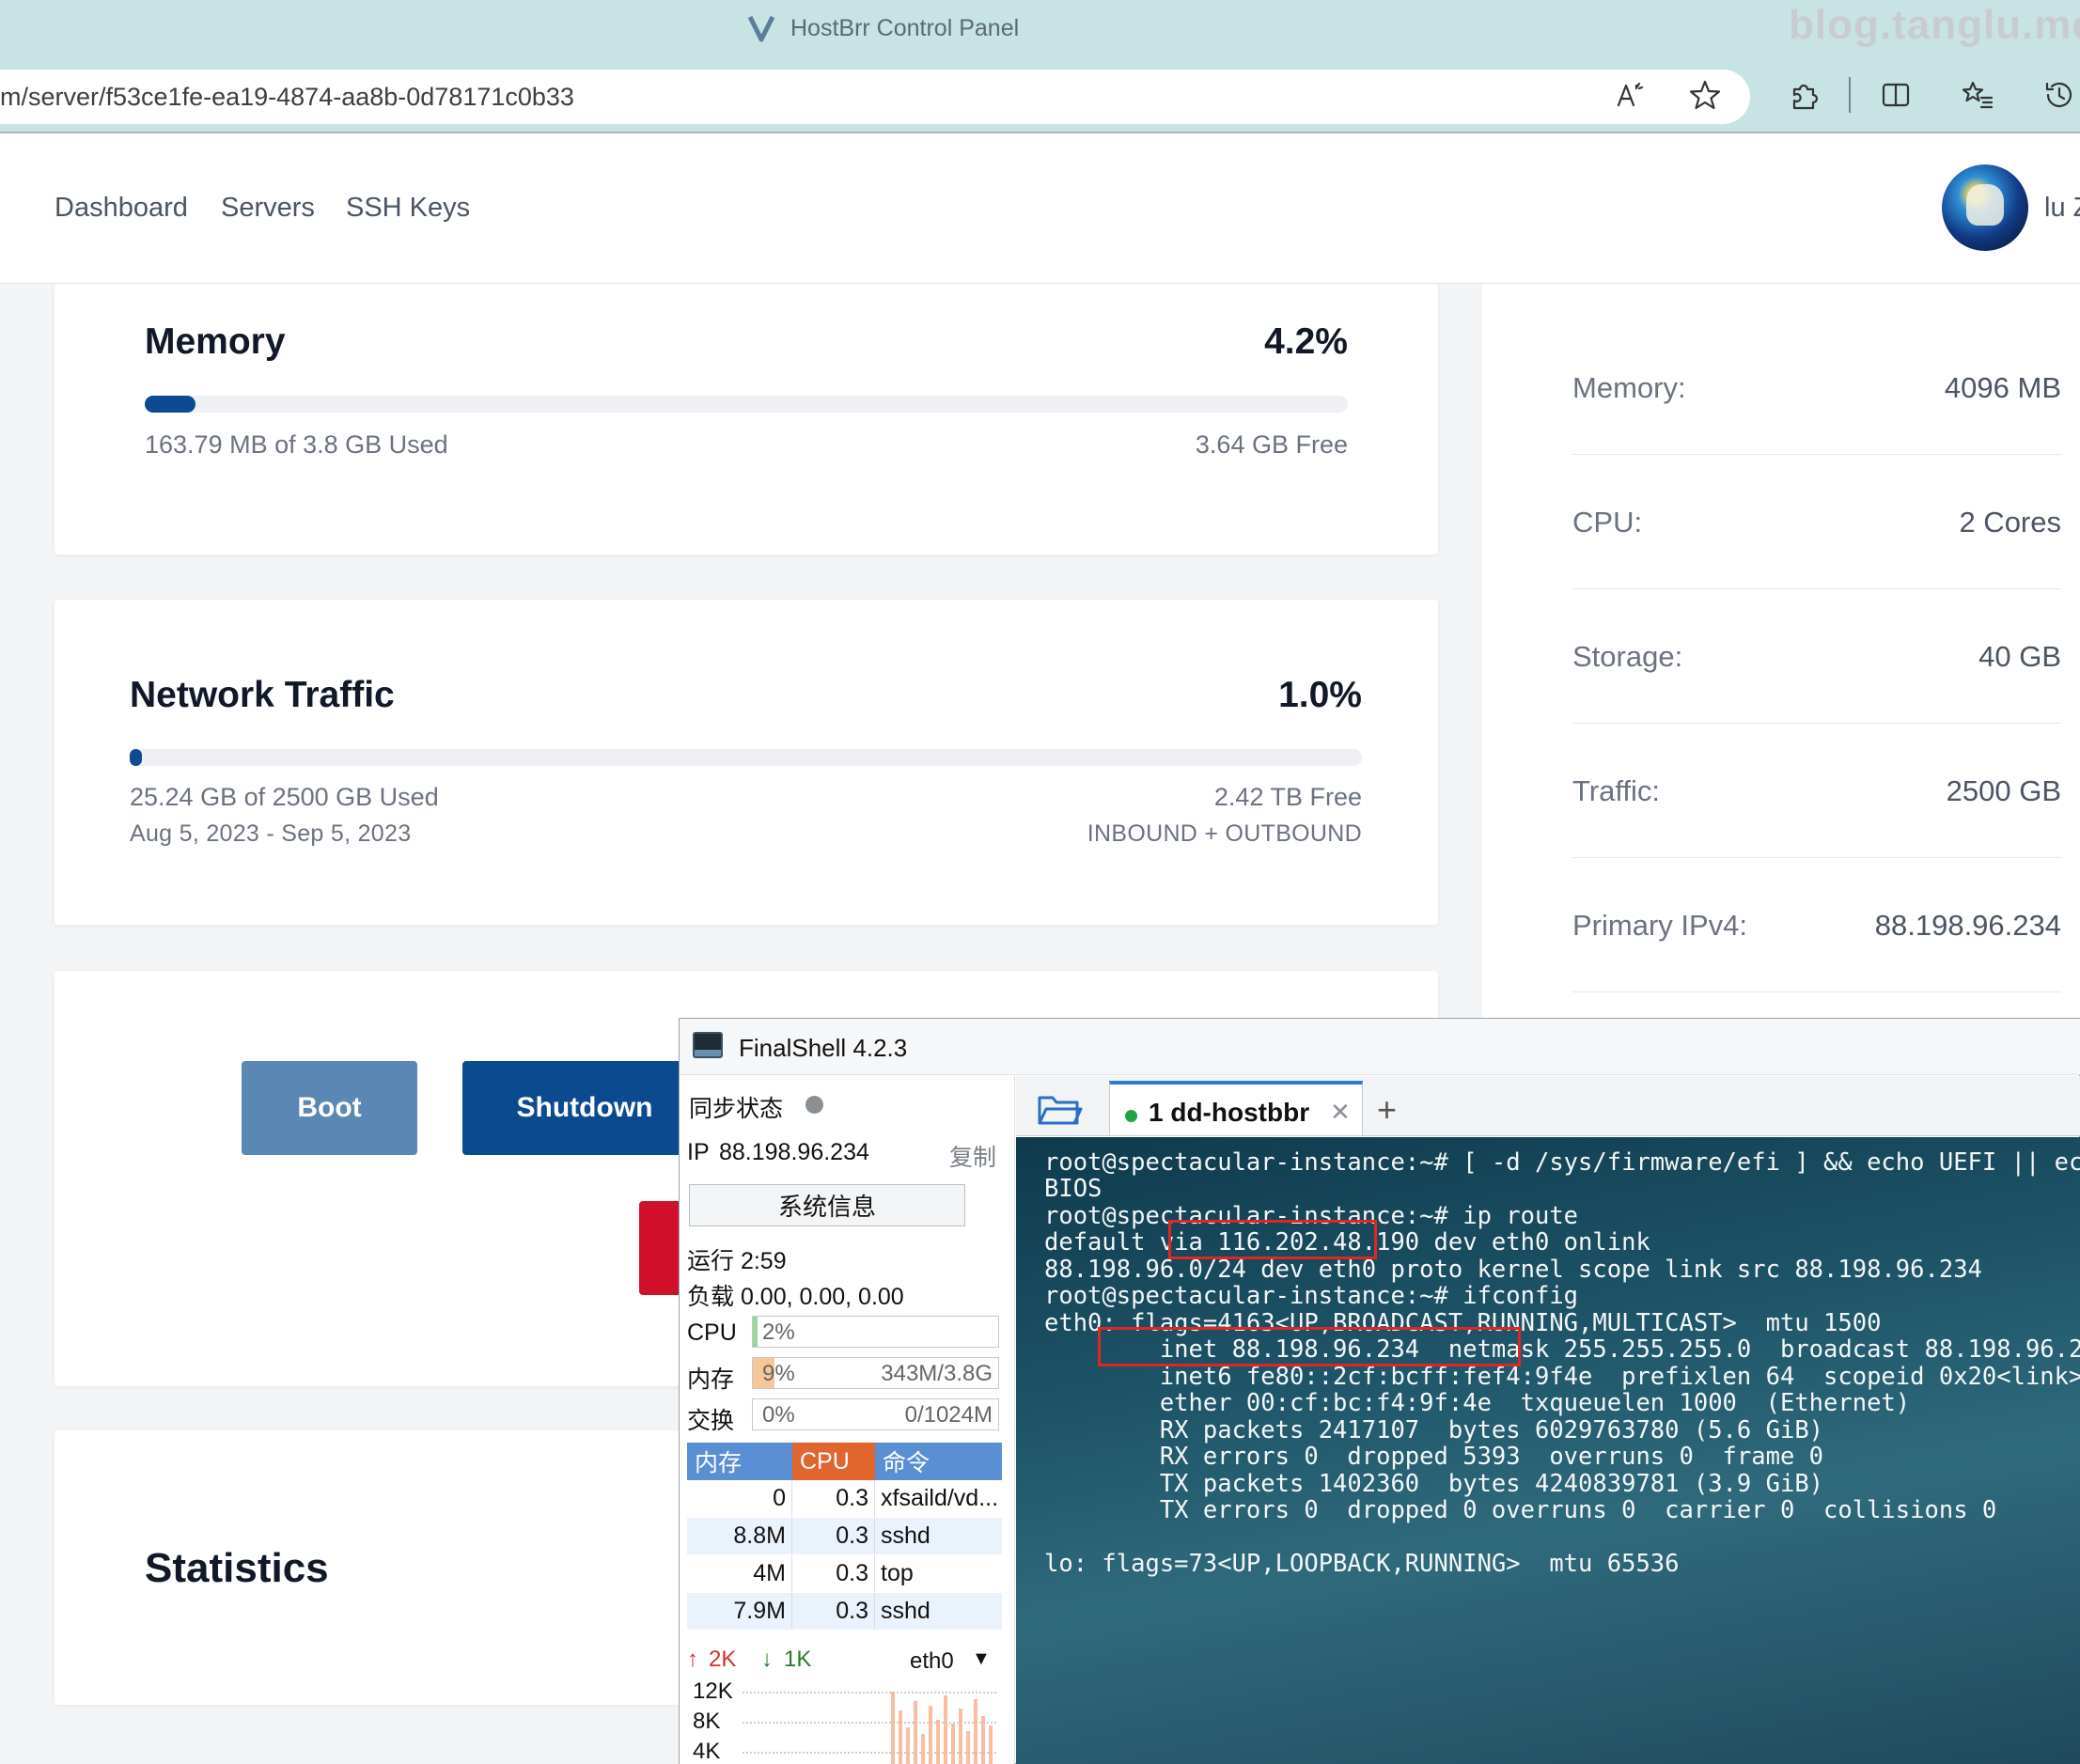 This screenshot has height=1764, width=2080. I want to click on history-icon, so click(2059, 95).